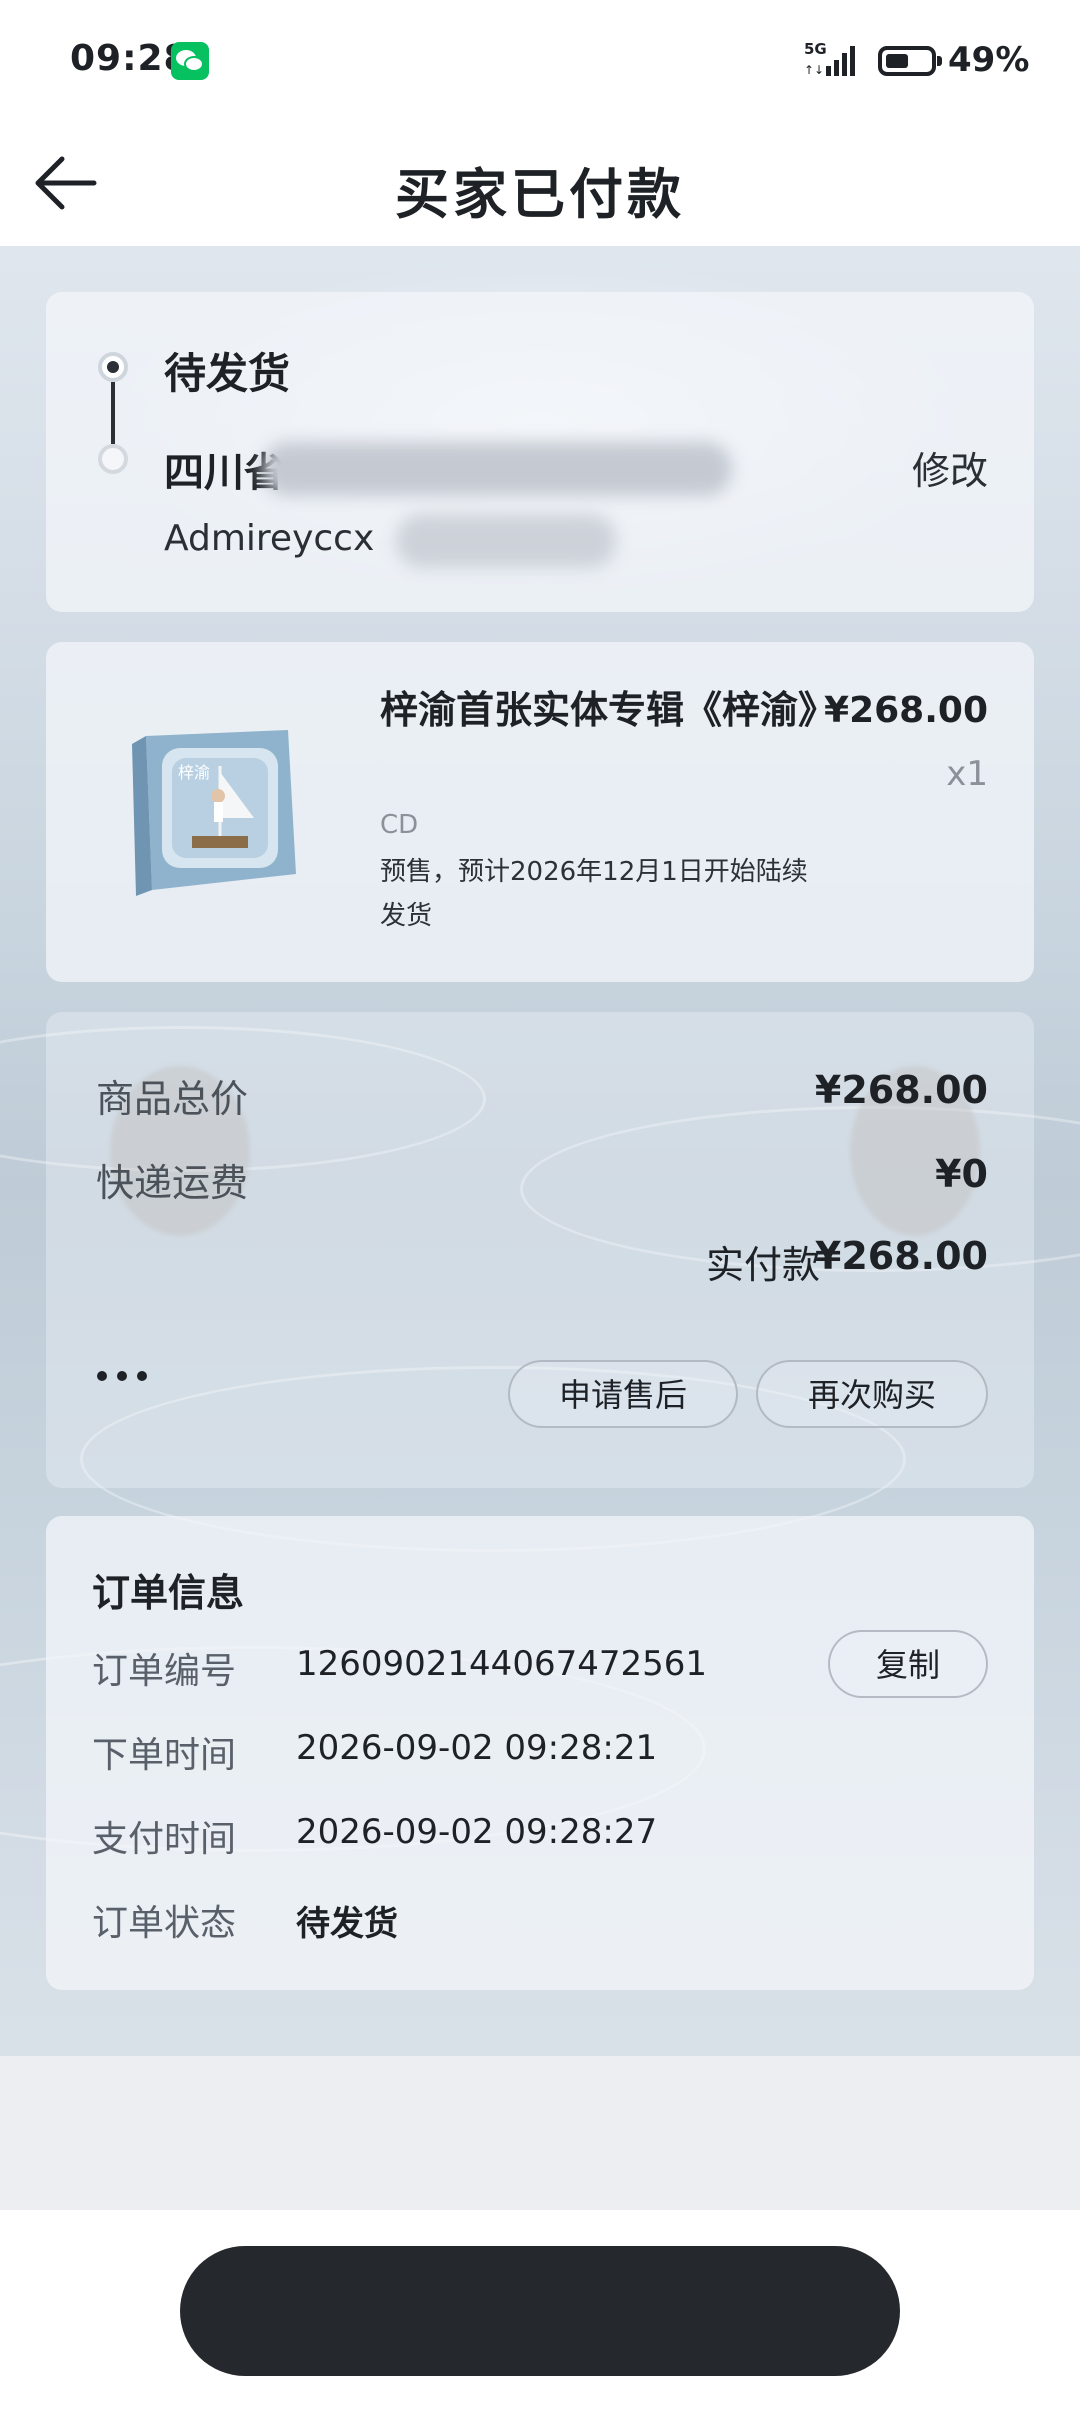 The image size is (1080, 2412). What do you see at coordinates (901, 1090) in the screenshot?
I see `goods-total-value: ¥268.00` at bounding box center [901, 1090].